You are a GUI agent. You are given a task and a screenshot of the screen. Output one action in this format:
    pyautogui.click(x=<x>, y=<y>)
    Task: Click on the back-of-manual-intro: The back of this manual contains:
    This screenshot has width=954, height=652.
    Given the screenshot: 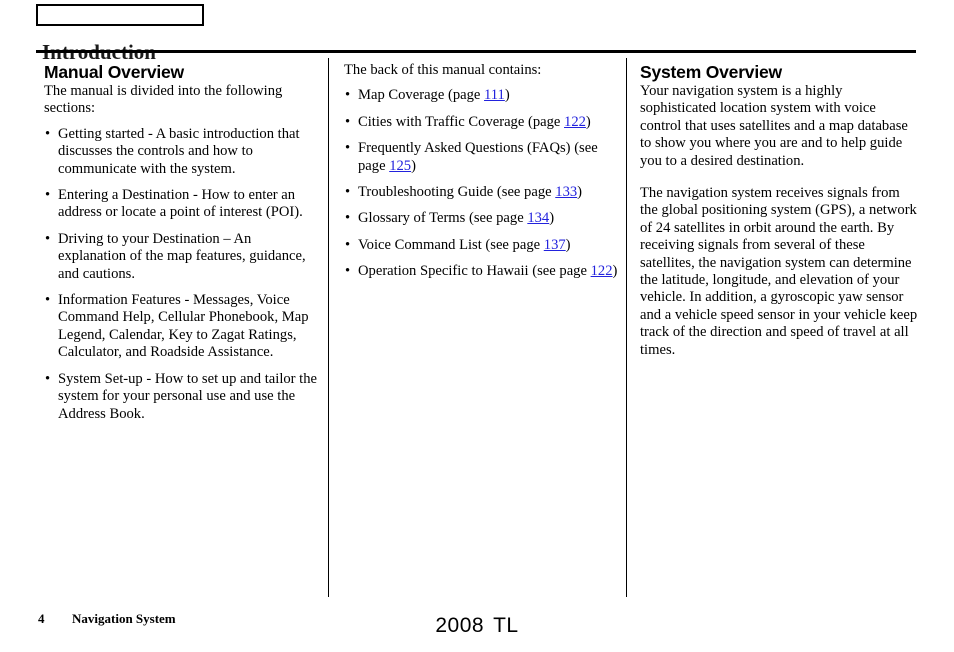 What is the action you would take?
    pyautogui.click(x=443, y=70)
    